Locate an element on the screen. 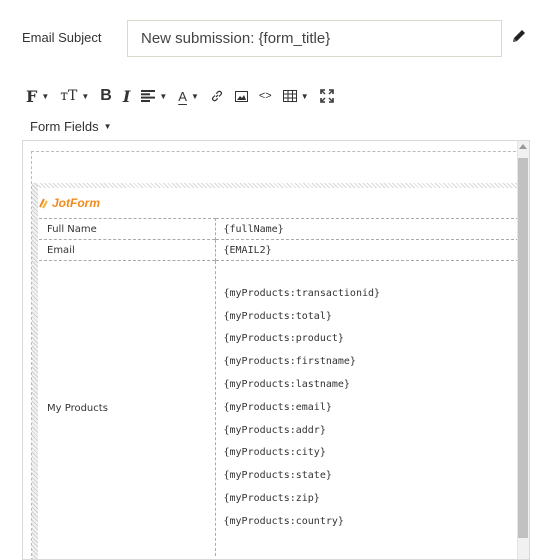 The height and width of the screenshot is (560, 550). font-family-icon: F is located at coordinates (32, 96).